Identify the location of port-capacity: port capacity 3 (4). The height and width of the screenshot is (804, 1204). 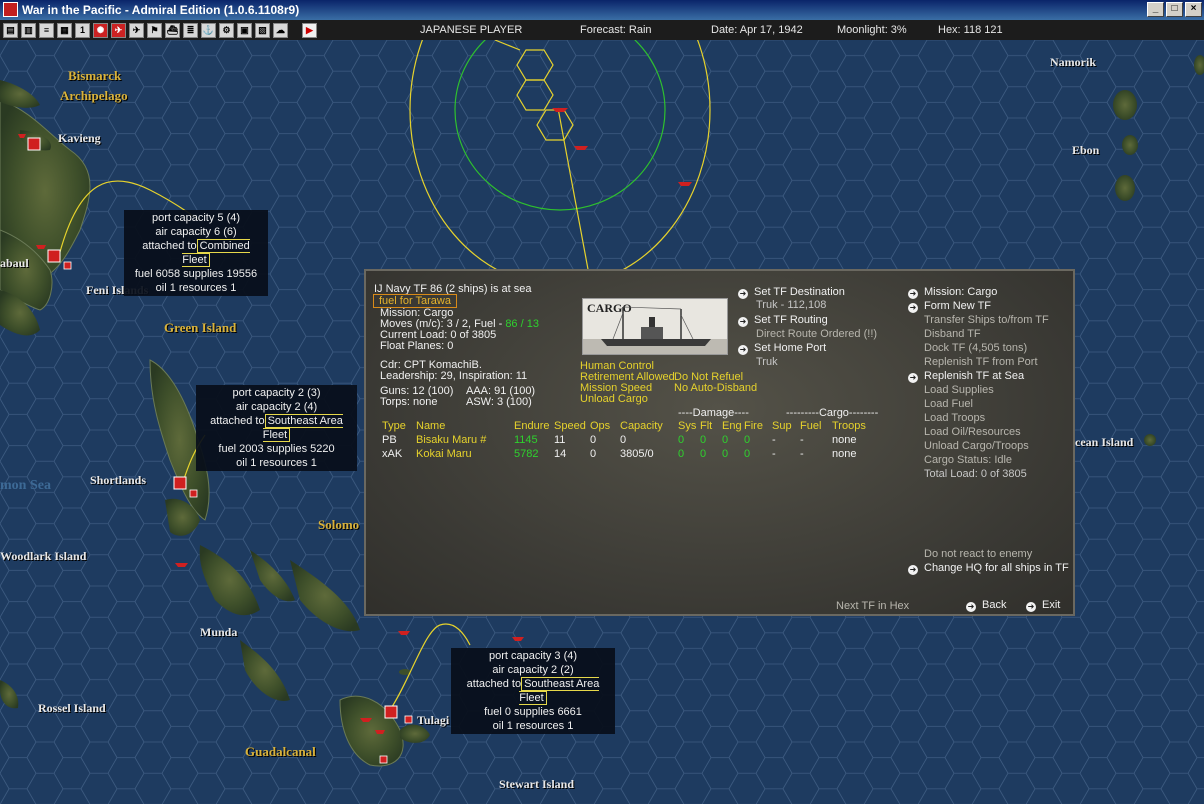
(533, 656).